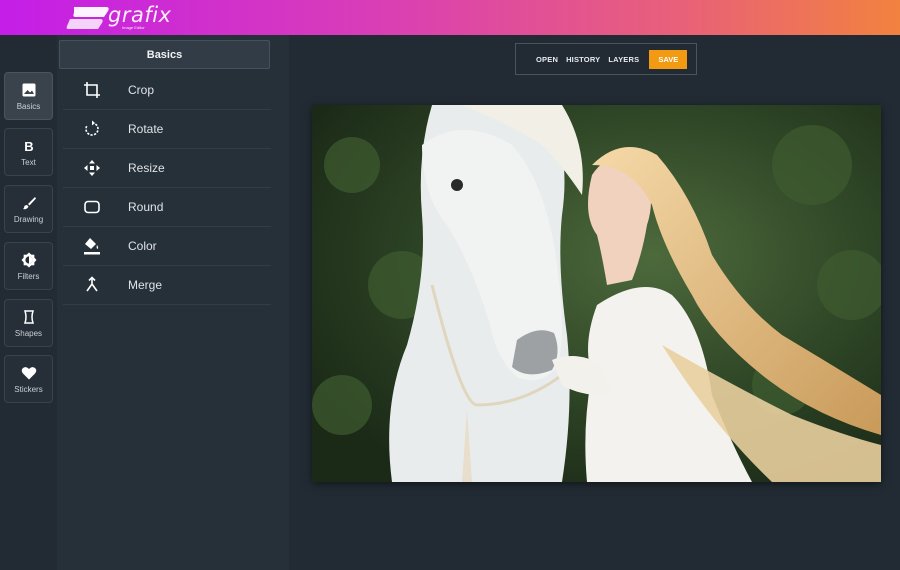  Describe the element at coordinates (164, 54) in the screenshot. I see `panel-title: Basics` at that location.